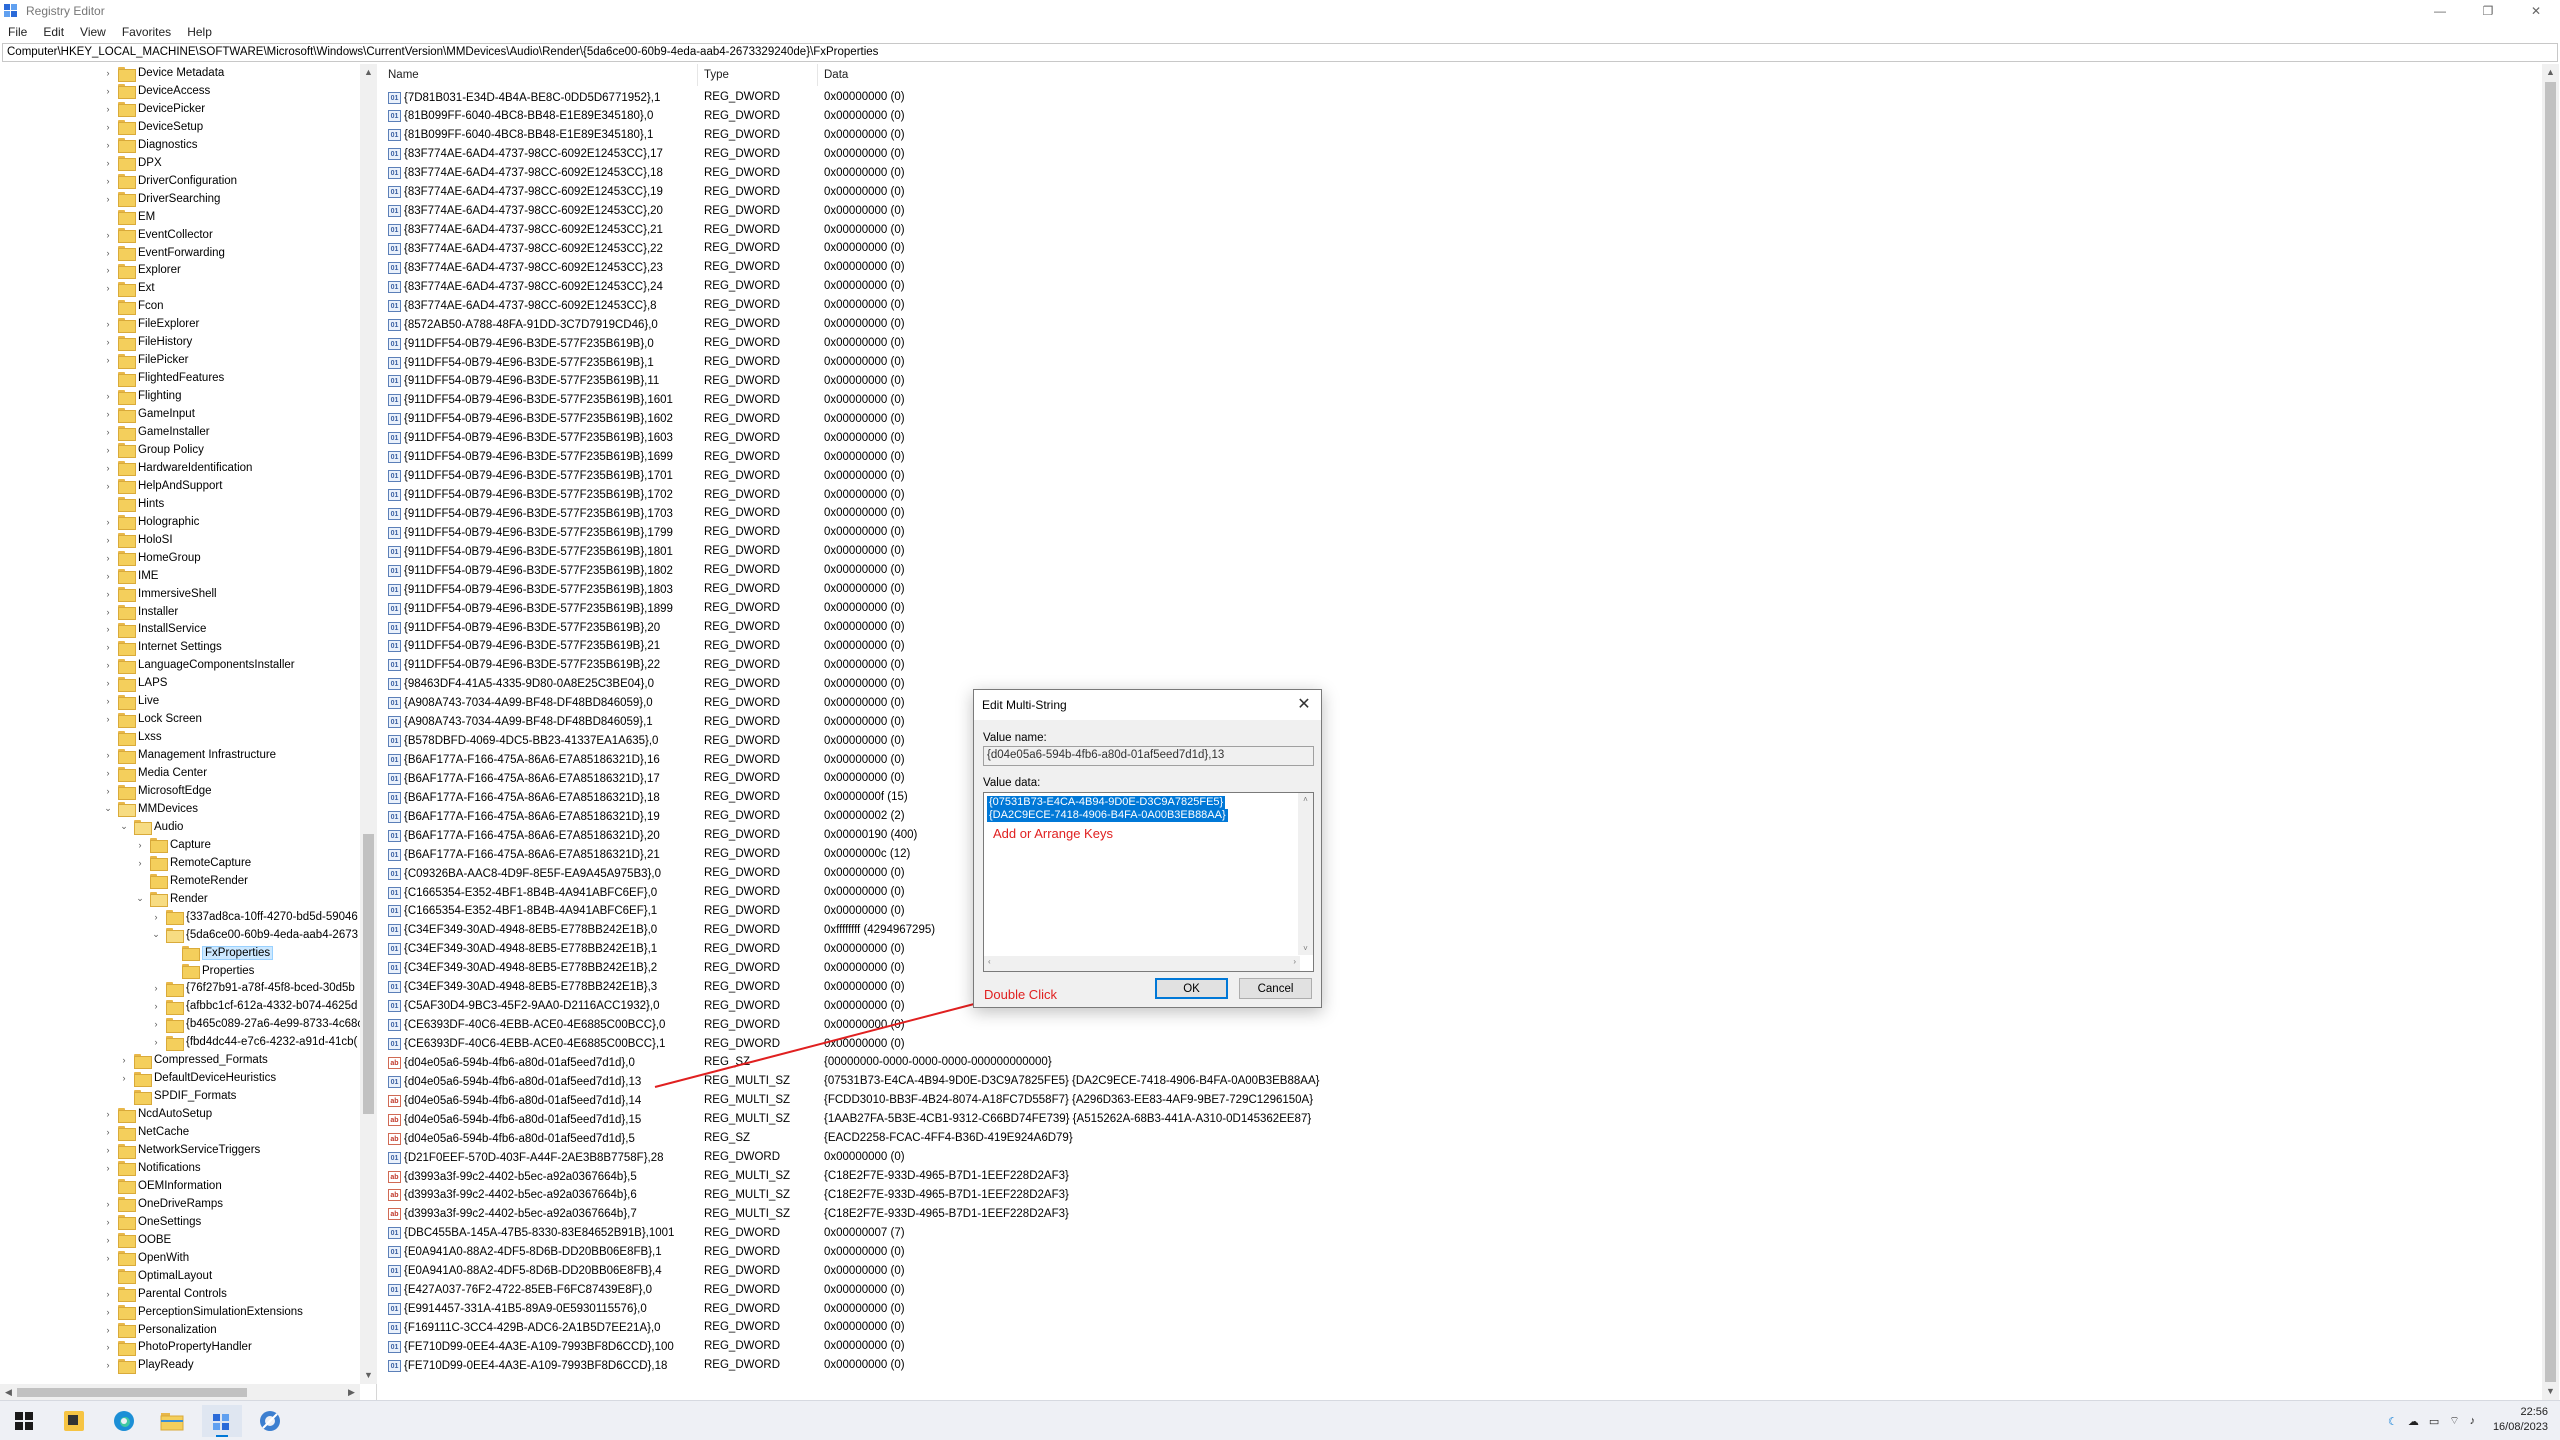  What do you see at coordinates (1275, 988) in the screenshot?
I see `cancel-button: Cancel` at bounding box center [1275, 988].